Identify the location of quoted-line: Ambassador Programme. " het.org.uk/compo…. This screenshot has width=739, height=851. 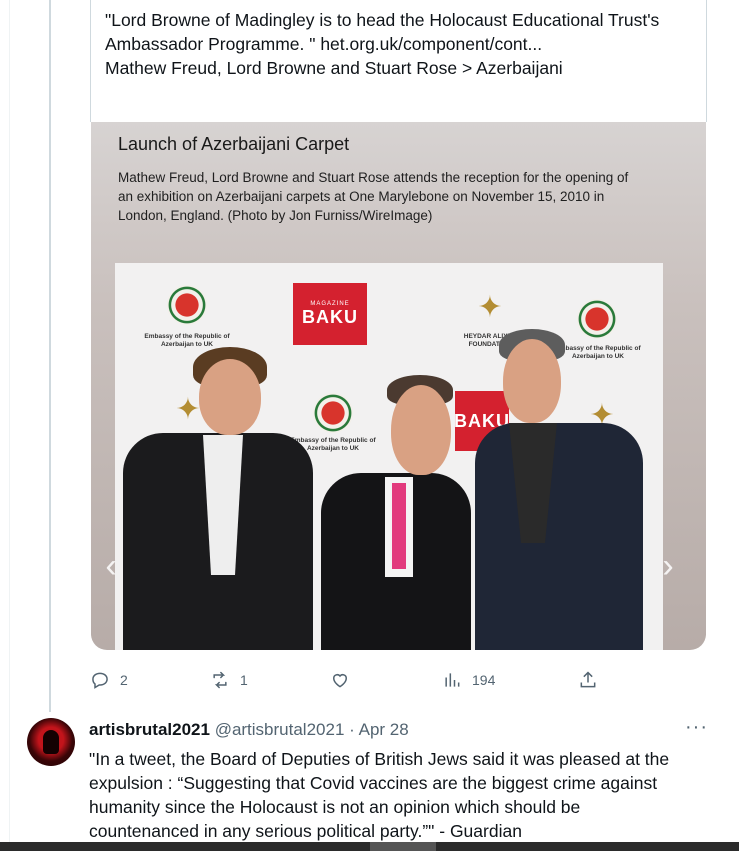
(405, 44).